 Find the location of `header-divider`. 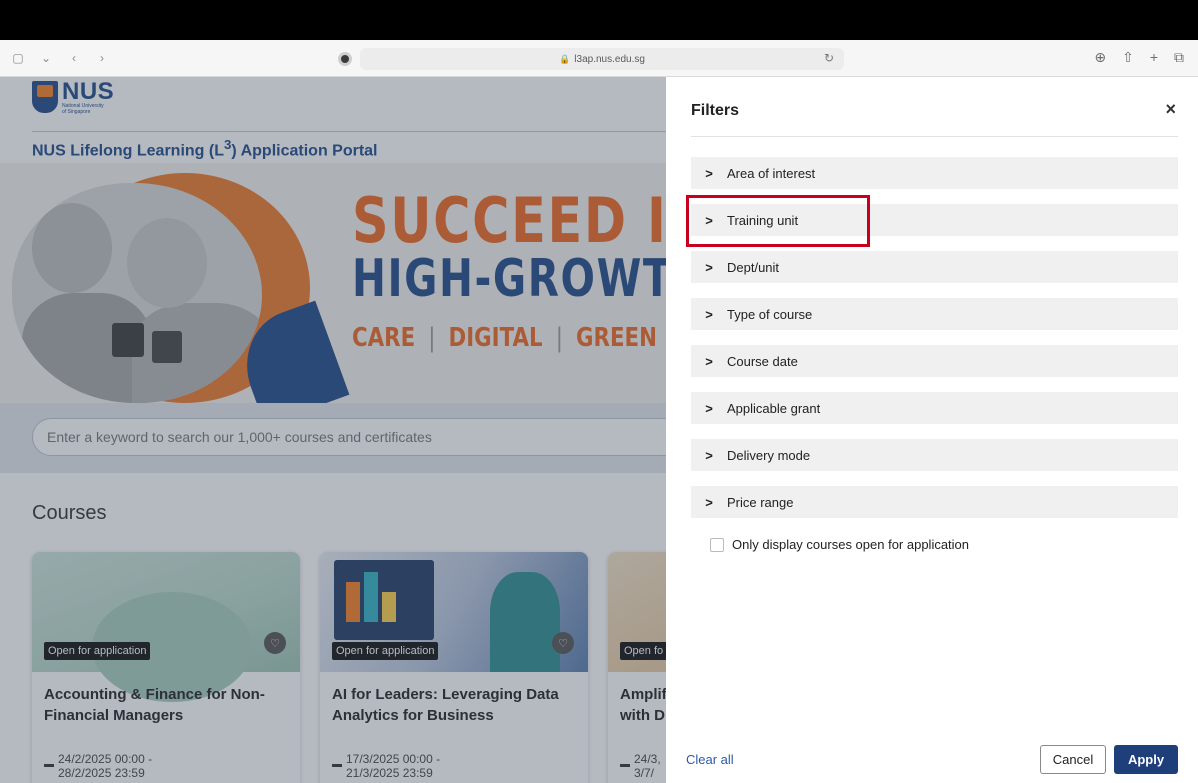

header-divider is located at coordinates (349, 131).